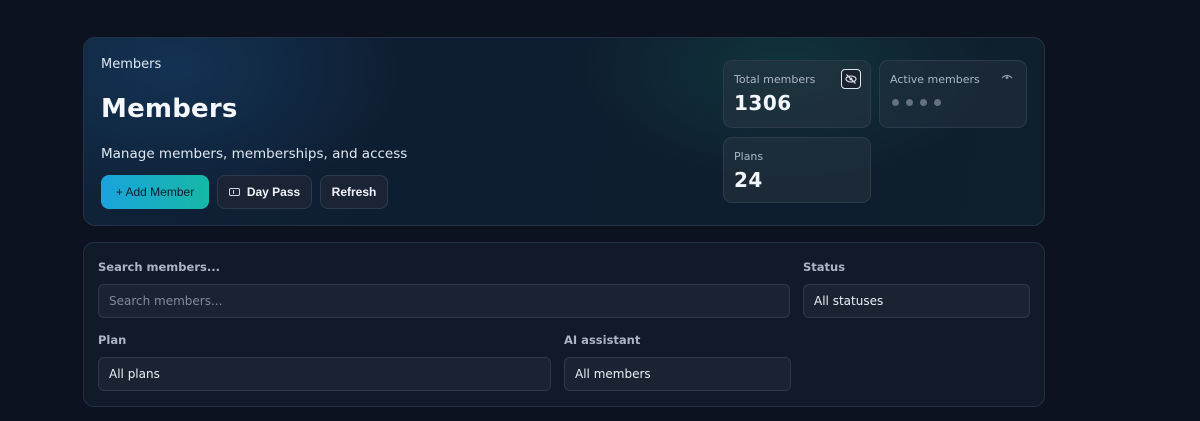 The height and width of the screenshot is (421, 1200). What do you see at coordinates (797, 94) in the screenshot?
I see `stat-card-total-members: Total members 1306` at bounding box center [797, 94].